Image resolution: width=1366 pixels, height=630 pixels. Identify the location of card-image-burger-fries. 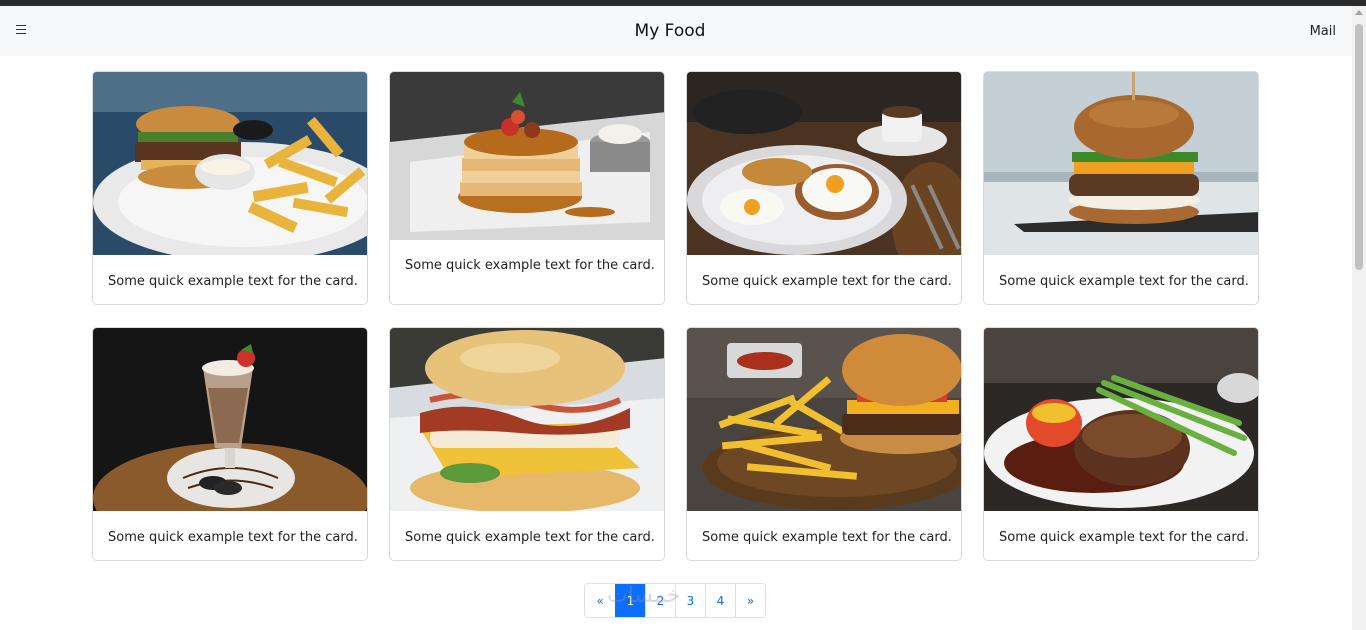
(230, 163).